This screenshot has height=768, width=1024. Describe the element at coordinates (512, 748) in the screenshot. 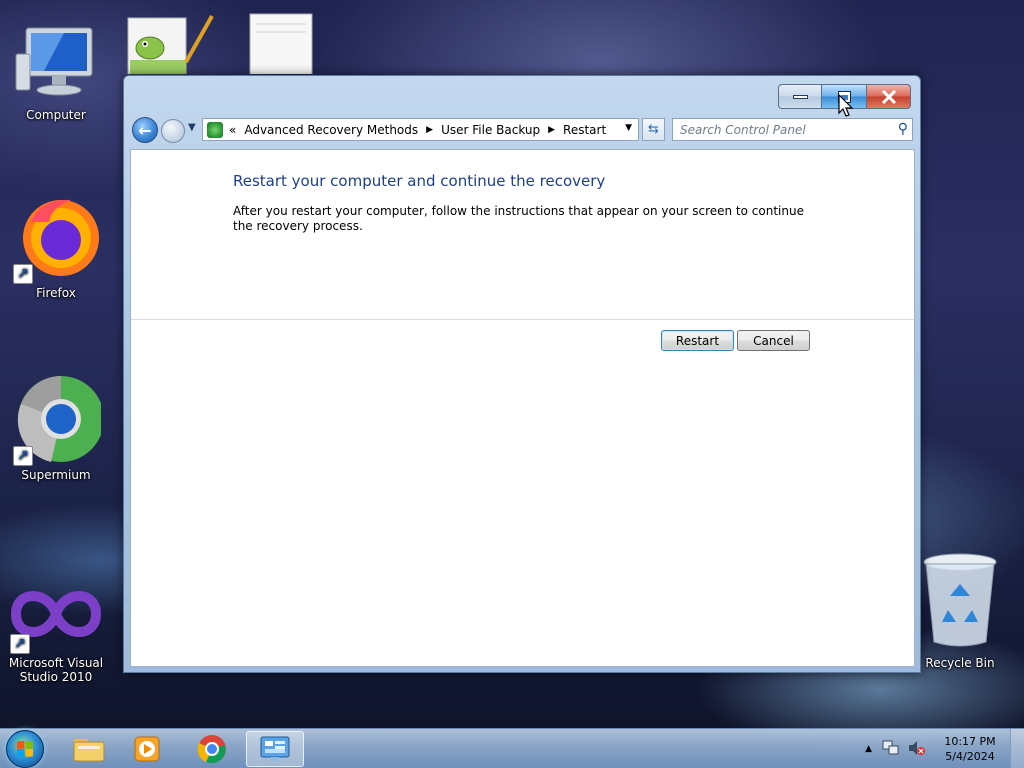

I see `taskbar: ▲ 10:17 PM 5/4/2024` at that location.